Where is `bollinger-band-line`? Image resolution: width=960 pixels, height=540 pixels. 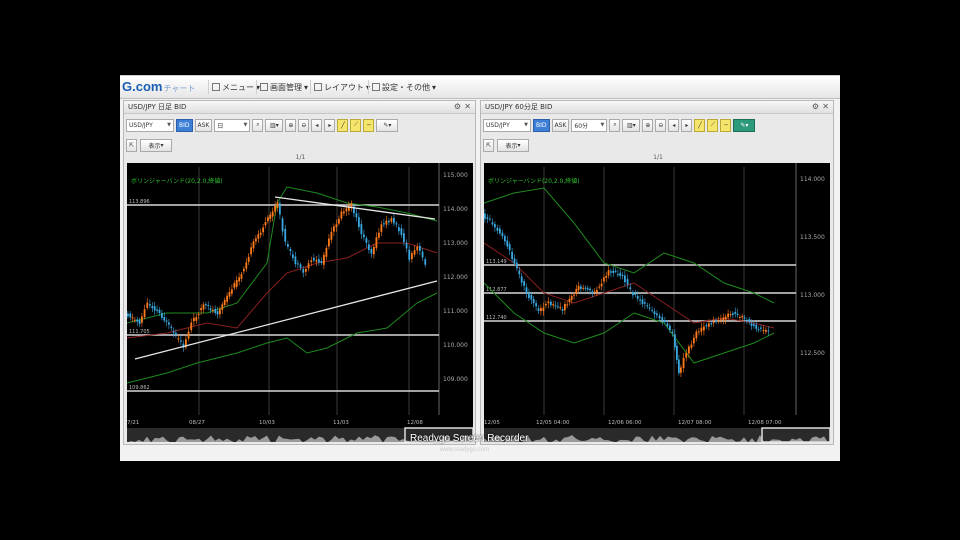
bollinger-band-line is located at coordinates (629, 245).